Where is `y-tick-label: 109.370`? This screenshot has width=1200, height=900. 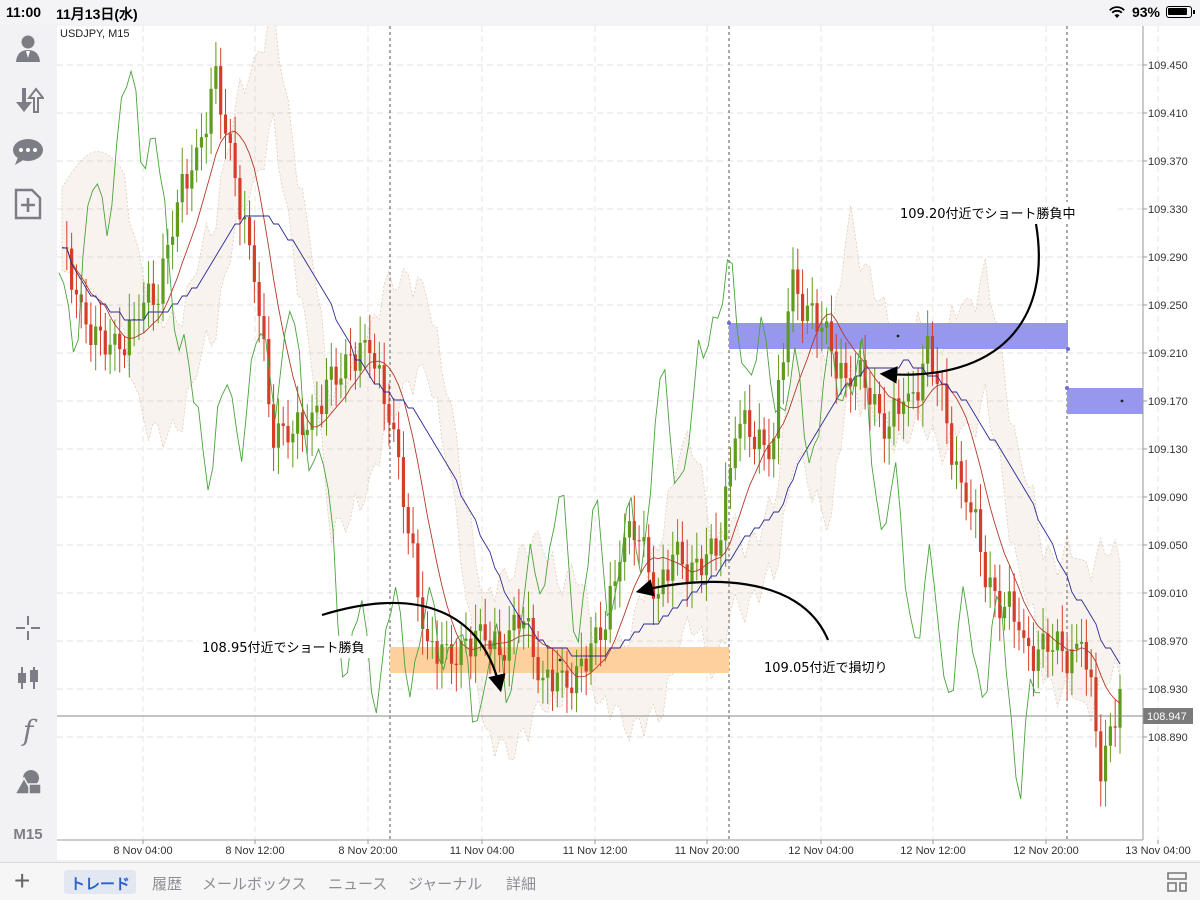 y-tick-label: 109.370 is located at coordinates (1168, 162).